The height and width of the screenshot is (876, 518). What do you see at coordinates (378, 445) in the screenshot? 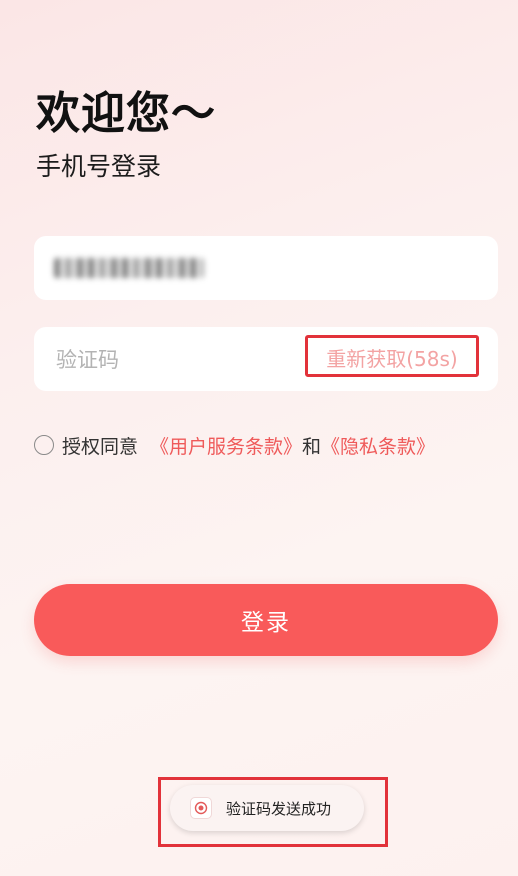
I see `privacy-link: 《隐私条款》` at bounding box center [378, 445].